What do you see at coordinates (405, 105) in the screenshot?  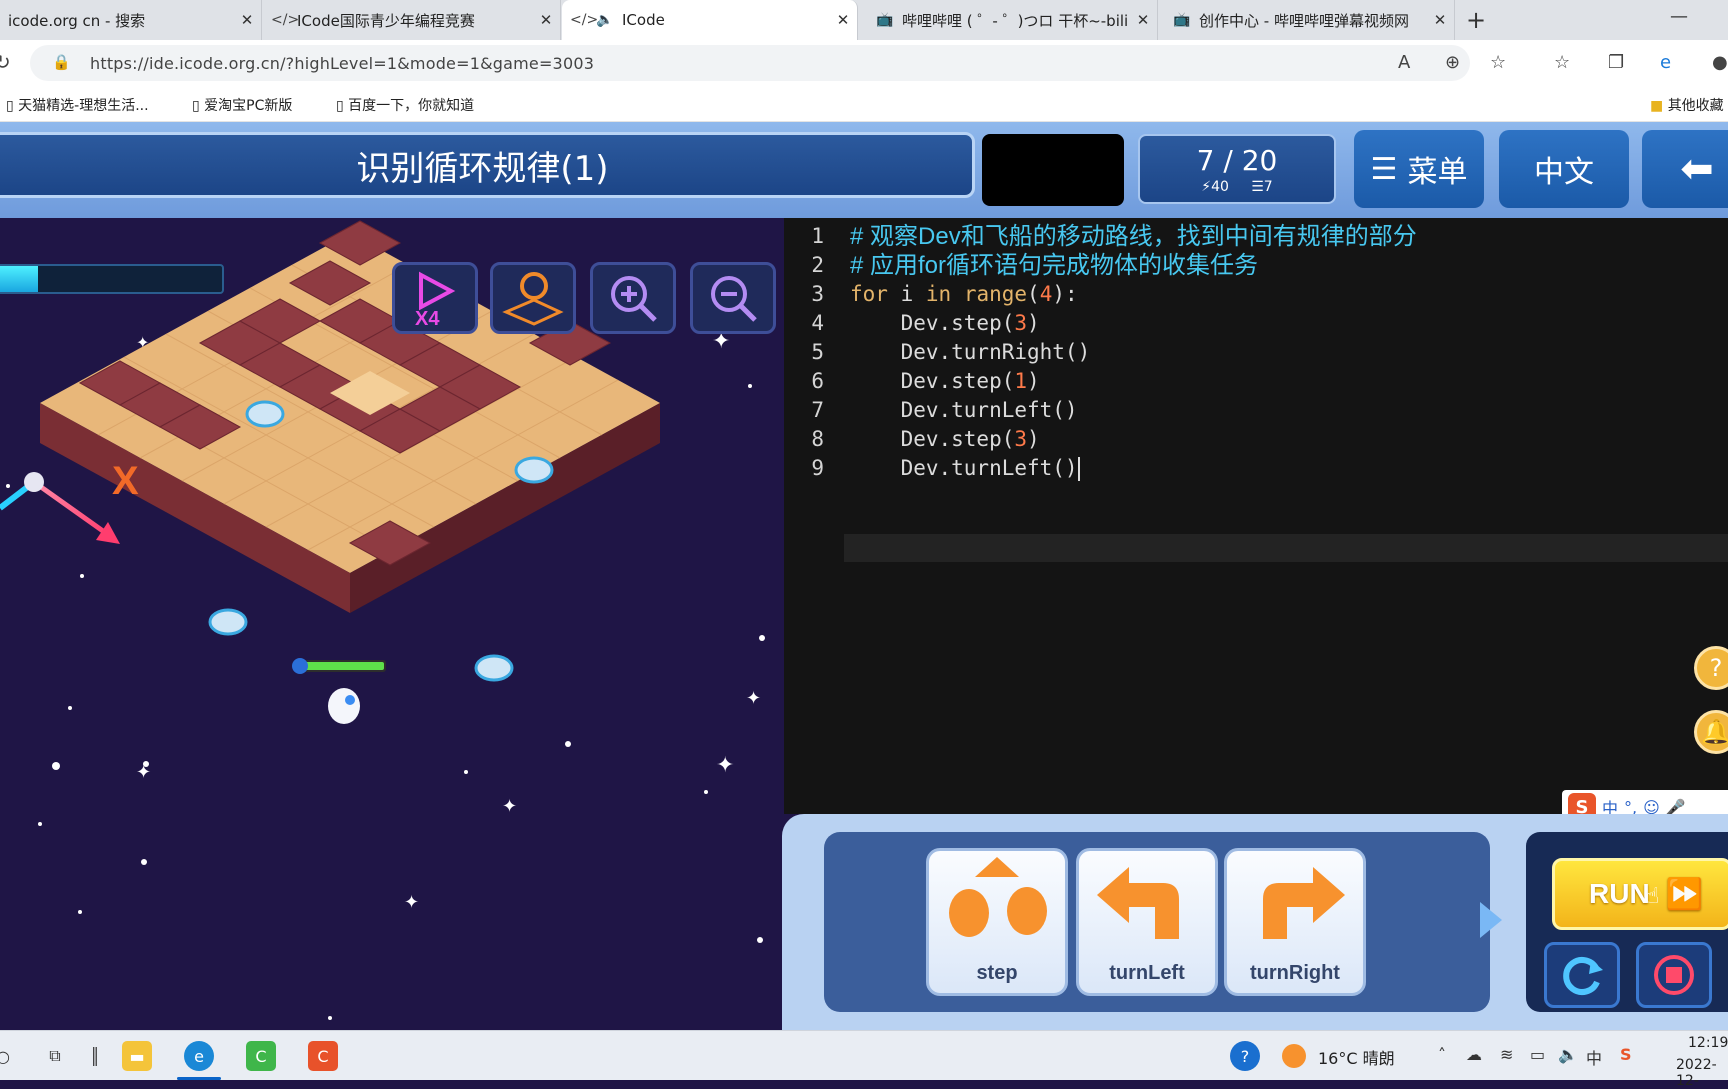 I see `bookmark-baidu: ▯ 百度一下，你就知道` at bounding box center [405, 105].